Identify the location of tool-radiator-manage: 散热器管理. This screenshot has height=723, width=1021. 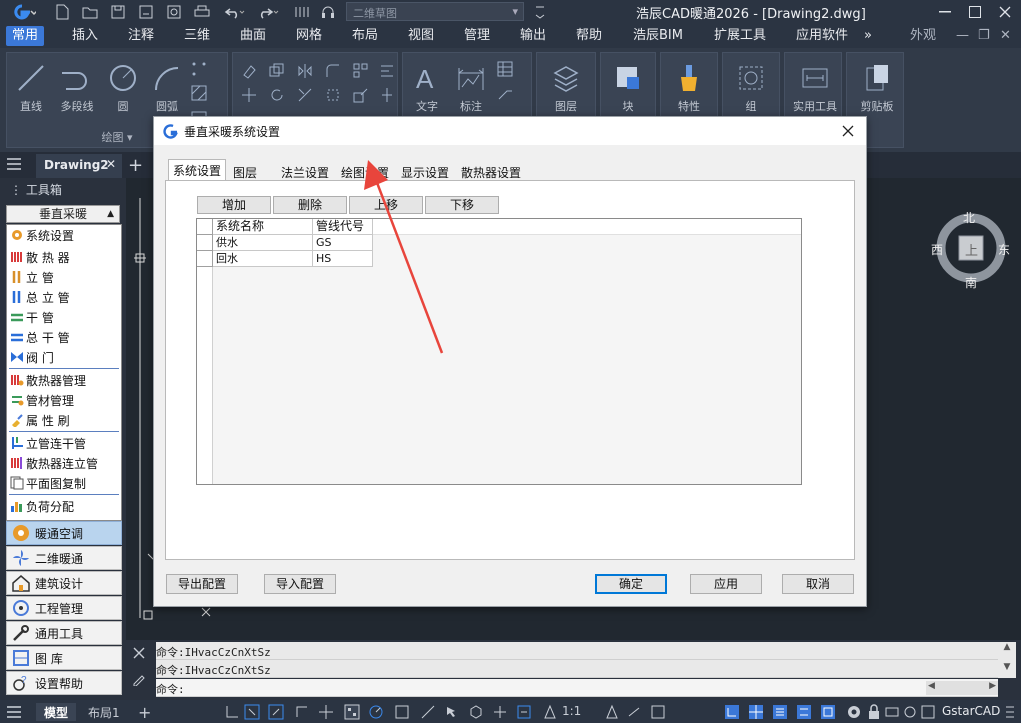
(64, 380).